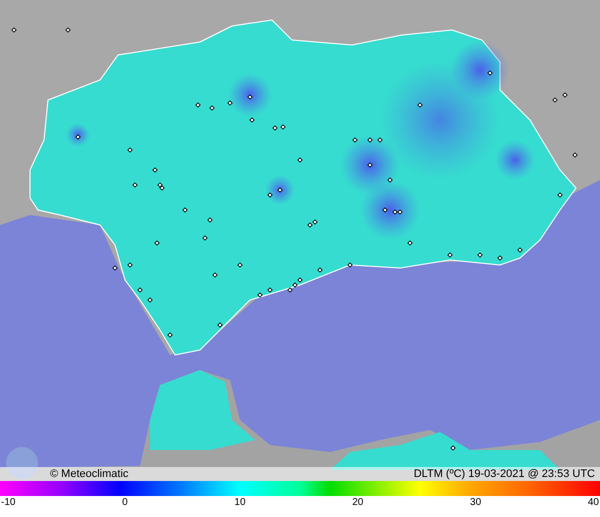  What do you see at coordinates (125, 503) in the screenshot?
I see `scale-label: 0` at bounding box center [125, 503].